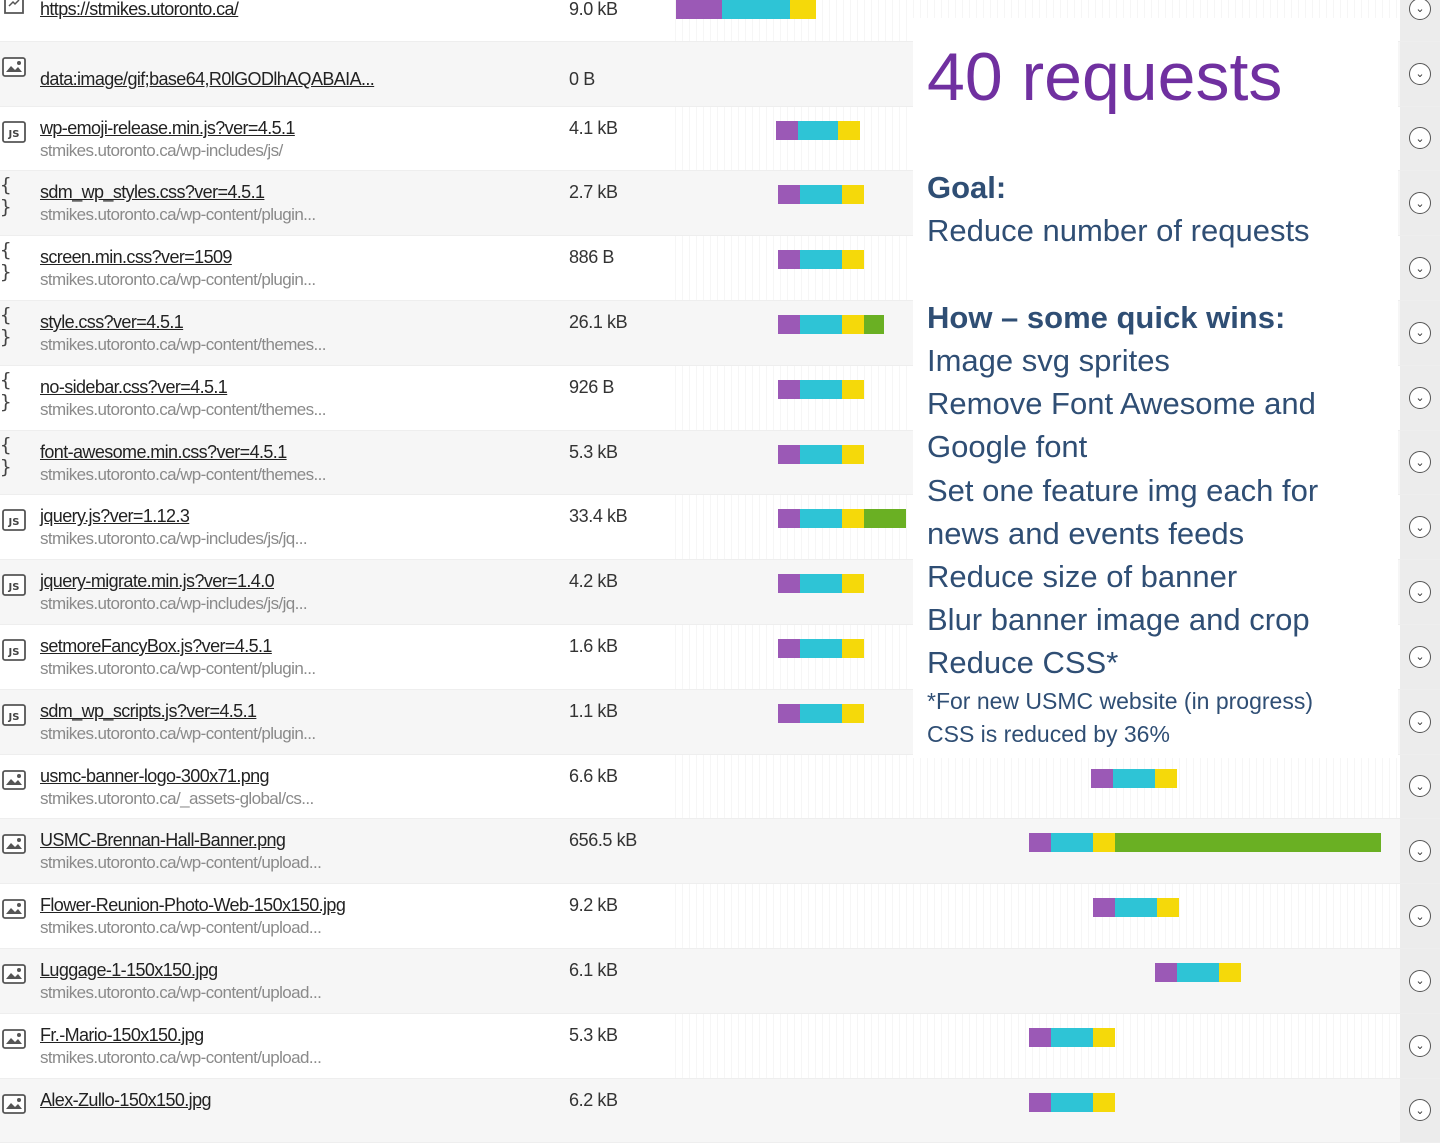  I want to click on request-name-link: USMC-Brennan-Hall-Banner.png, so click(163, 840).